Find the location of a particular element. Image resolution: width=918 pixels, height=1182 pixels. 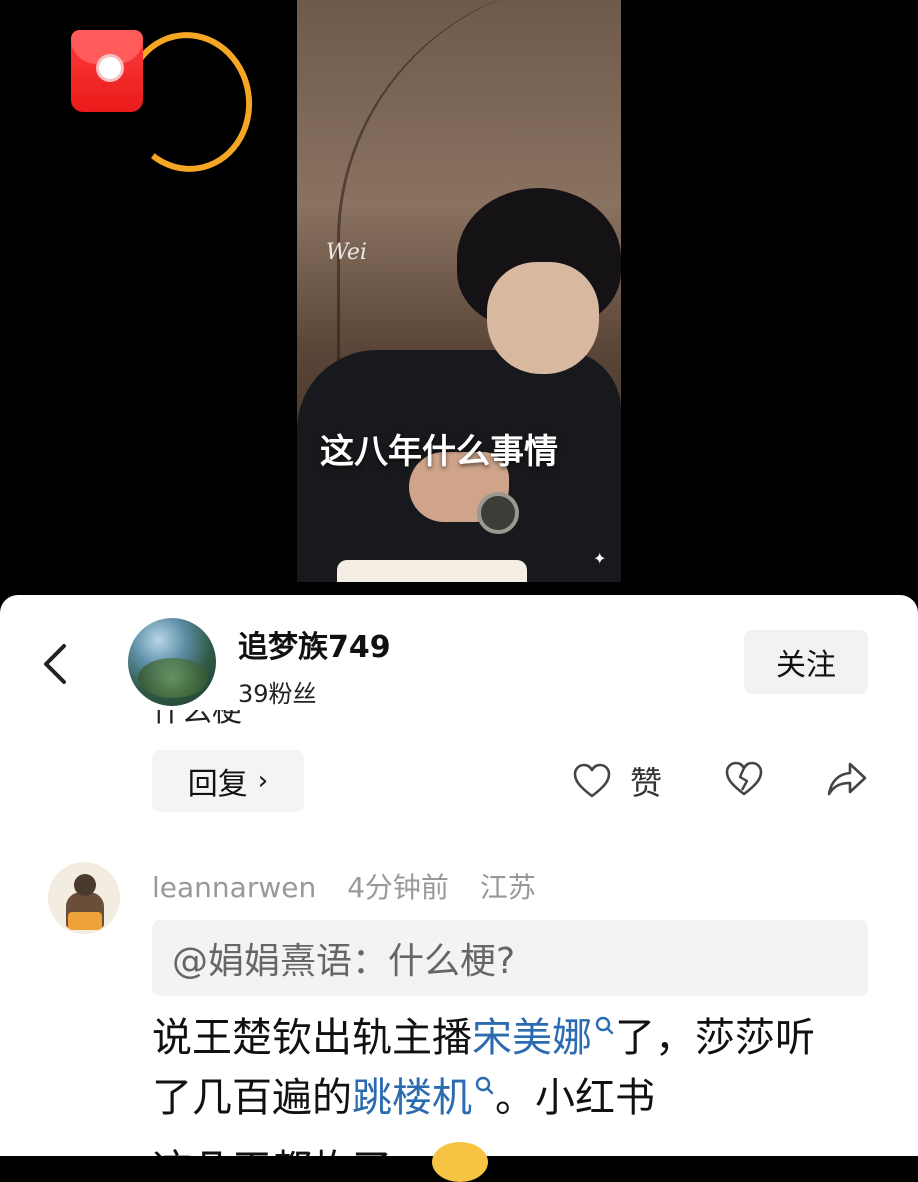

red-envelope-icon is located at coordinates (165, 102).